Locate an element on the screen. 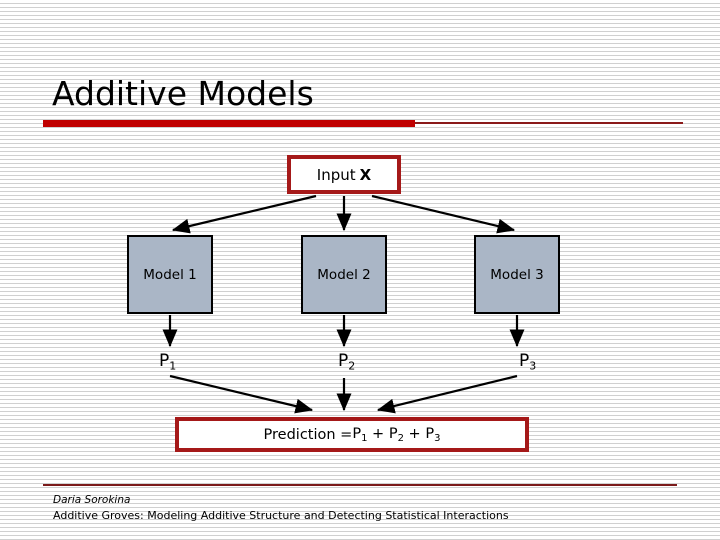  prediction-term-1-base: P is located at coordinates (164, 361).